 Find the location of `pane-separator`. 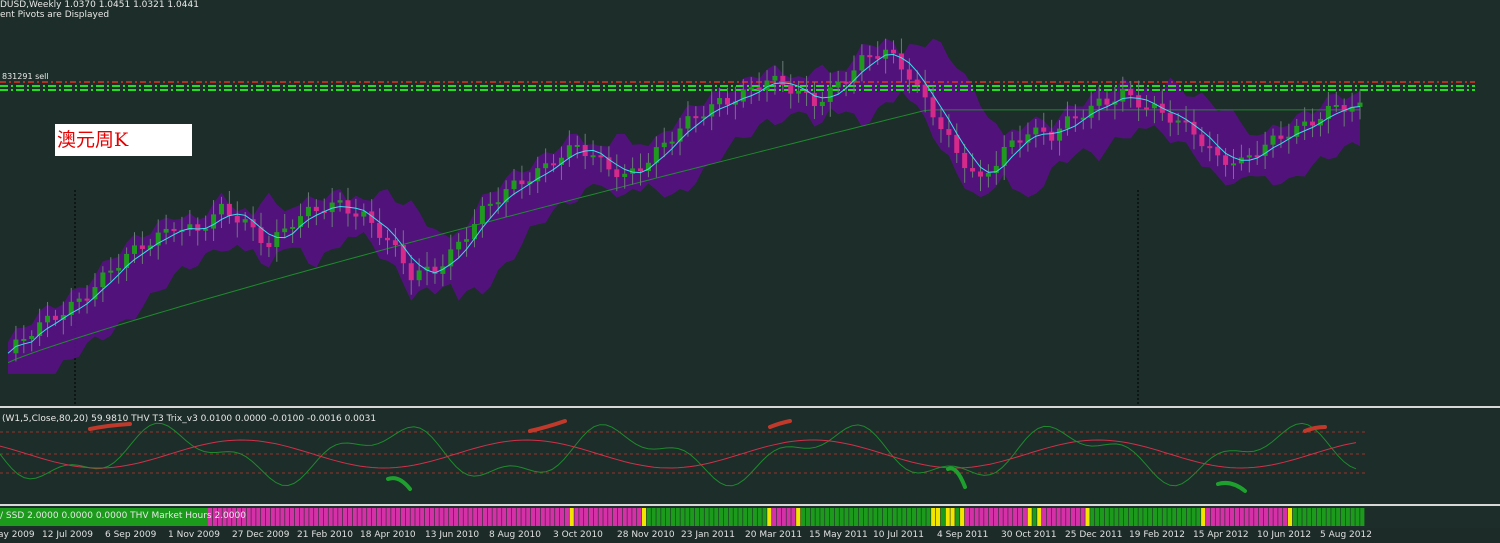

pane-separator is located at coordinates (750, 407).